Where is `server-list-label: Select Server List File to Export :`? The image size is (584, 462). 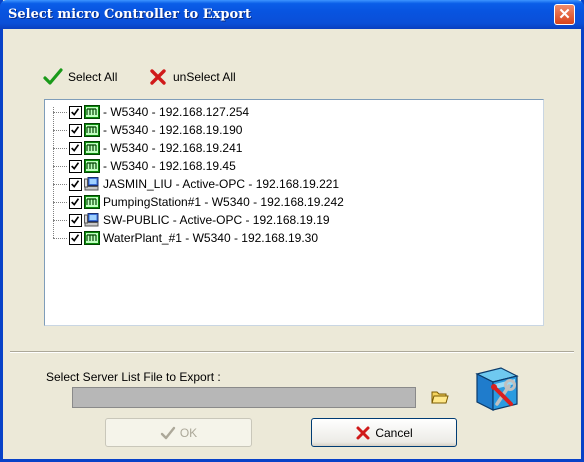 server-list-label: Select Server List File to Export : is located at coordinates (133, 377).